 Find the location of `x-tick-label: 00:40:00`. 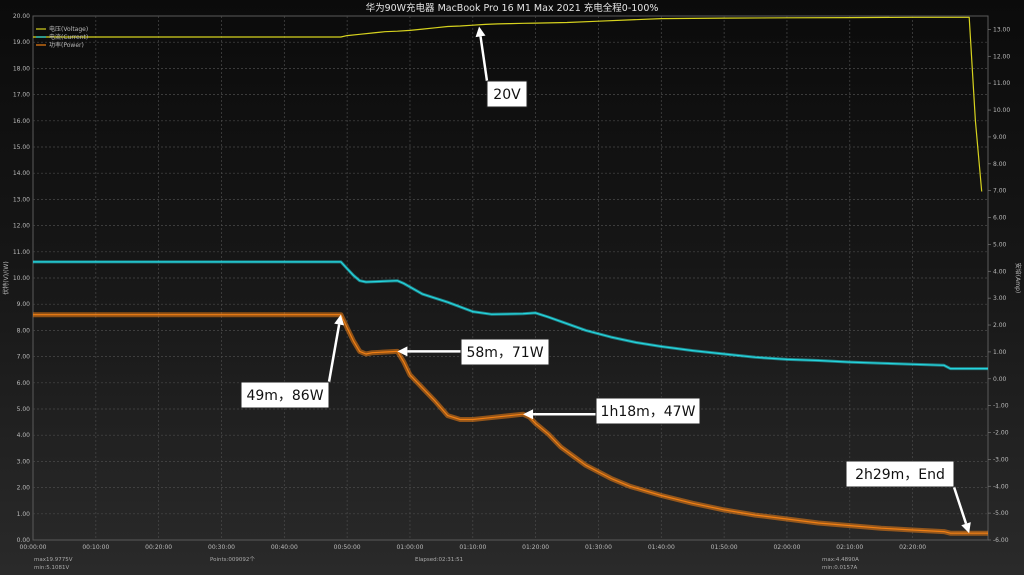

x-tick-label: 00:40:00 is located at coordinates (284, 547).